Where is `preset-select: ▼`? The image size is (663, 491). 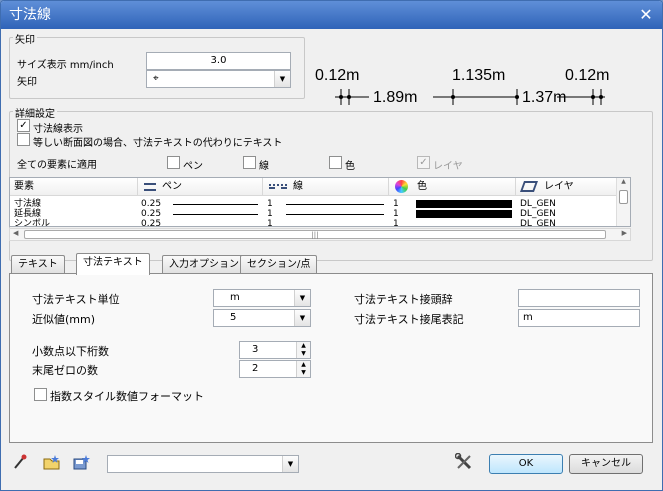
preset-select: ▼ is located at coordinates (203, 464).